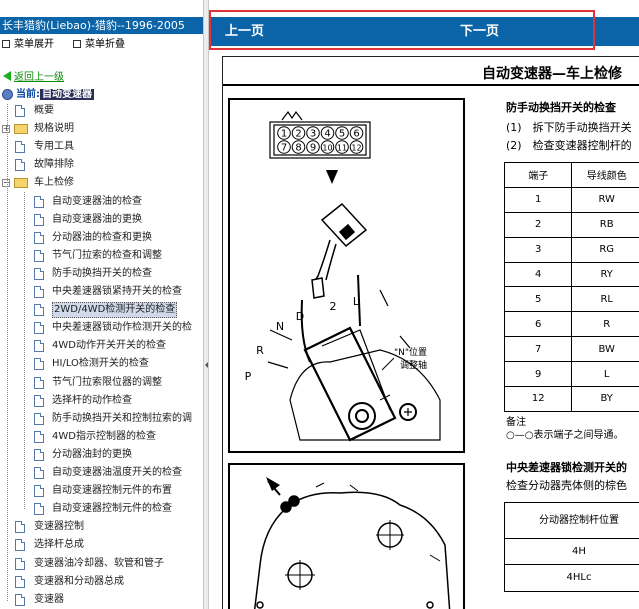 This screenshot has height=609, width=639. I want to click on tree-item-label: 自动变速器油的更换, so click(97, 219).